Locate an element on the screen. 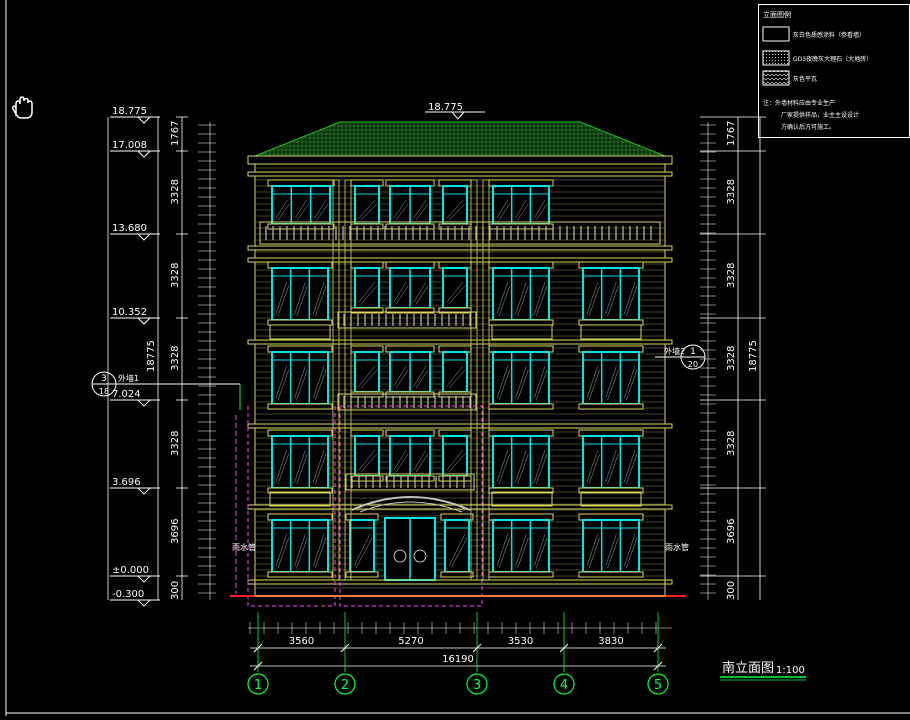 Image resolution: width=910 pixels, height=720 pixels. callout-right-label: 外墙2 is located at coordinates (674, 351).